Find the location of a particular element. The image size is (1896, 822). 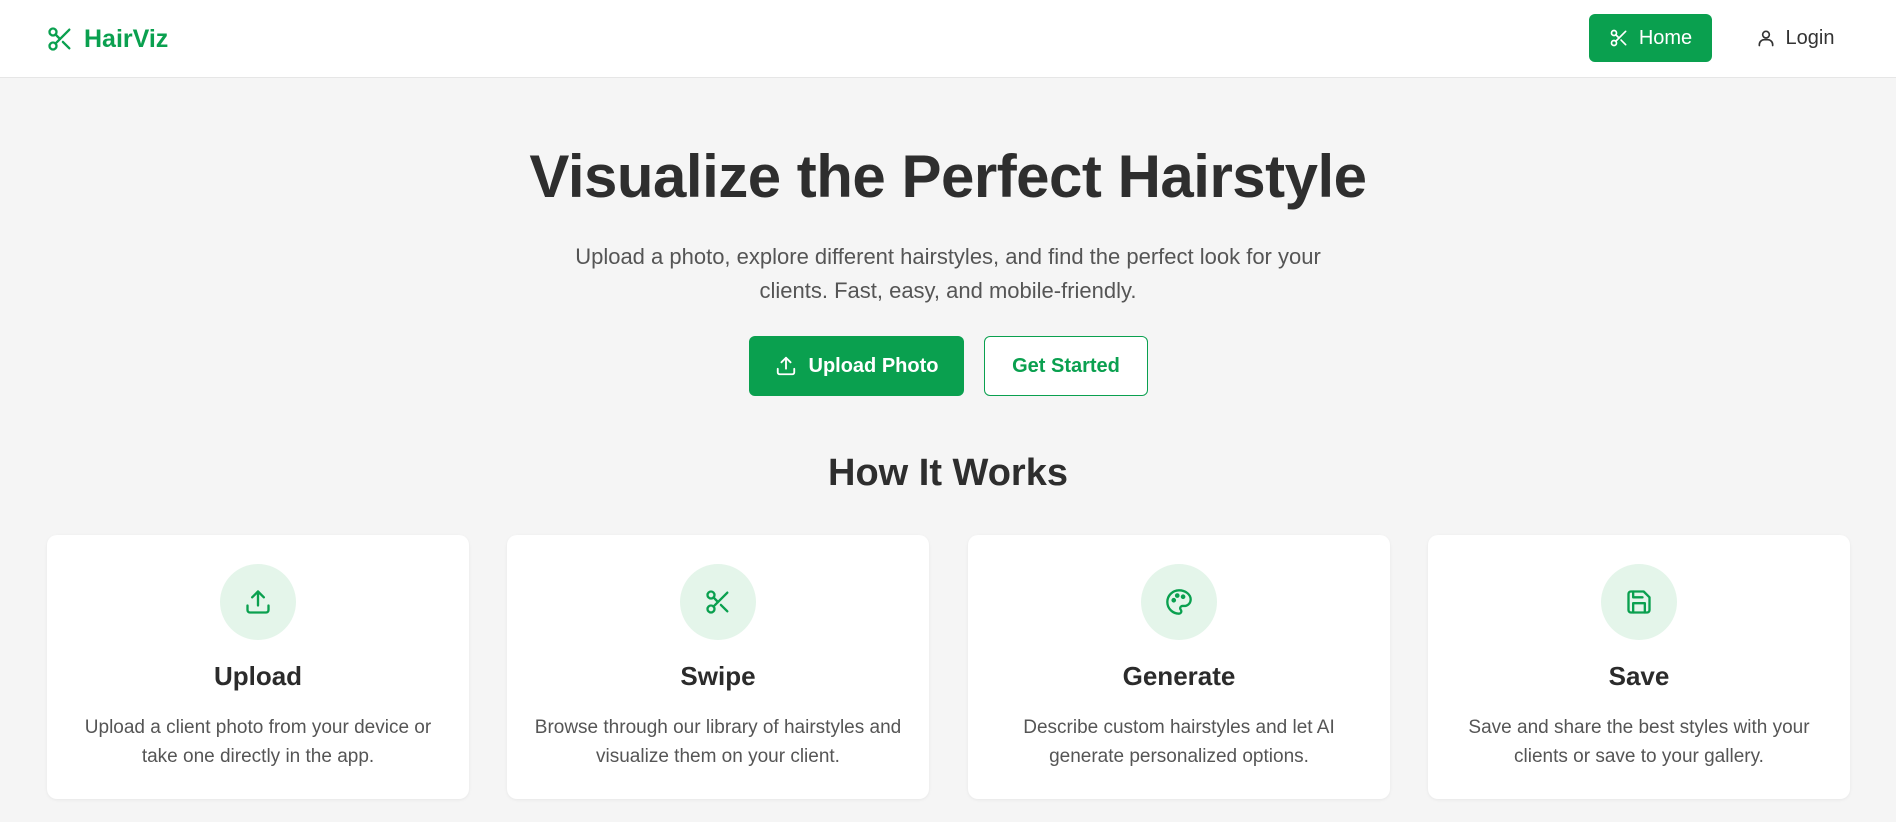

step-title: Upload is located at coordinates (258, 676).